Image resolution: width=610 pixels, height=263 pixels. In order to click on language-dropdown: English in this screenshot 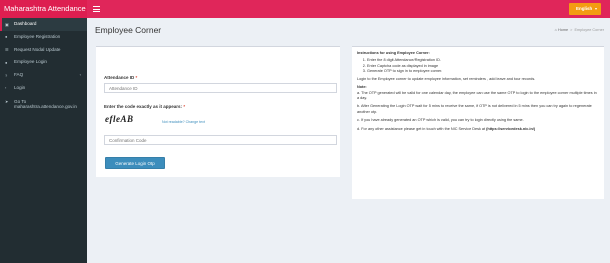, I will do `click(585, 9)`.